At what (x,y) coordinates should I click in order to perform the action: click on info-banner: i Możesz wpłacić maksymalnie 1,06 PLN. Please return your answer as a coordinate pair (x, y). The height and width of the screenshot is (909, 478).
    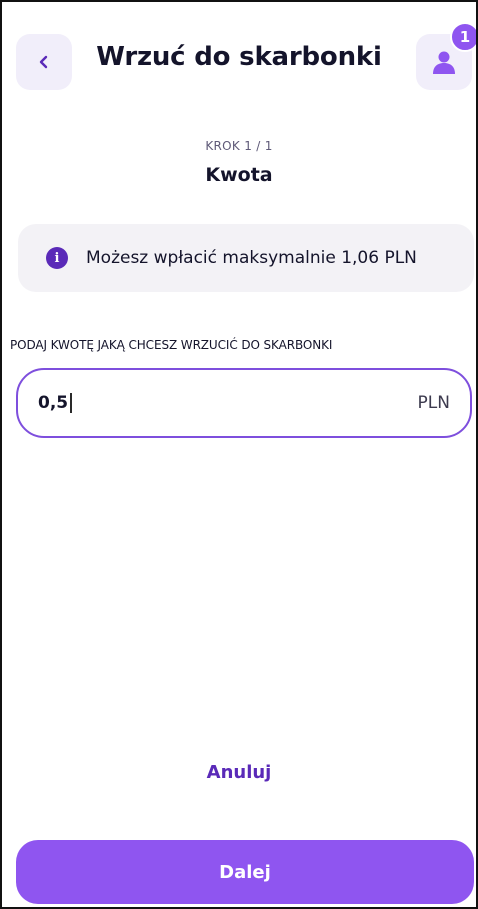
    Looking at the image, I should click on (246, 258).